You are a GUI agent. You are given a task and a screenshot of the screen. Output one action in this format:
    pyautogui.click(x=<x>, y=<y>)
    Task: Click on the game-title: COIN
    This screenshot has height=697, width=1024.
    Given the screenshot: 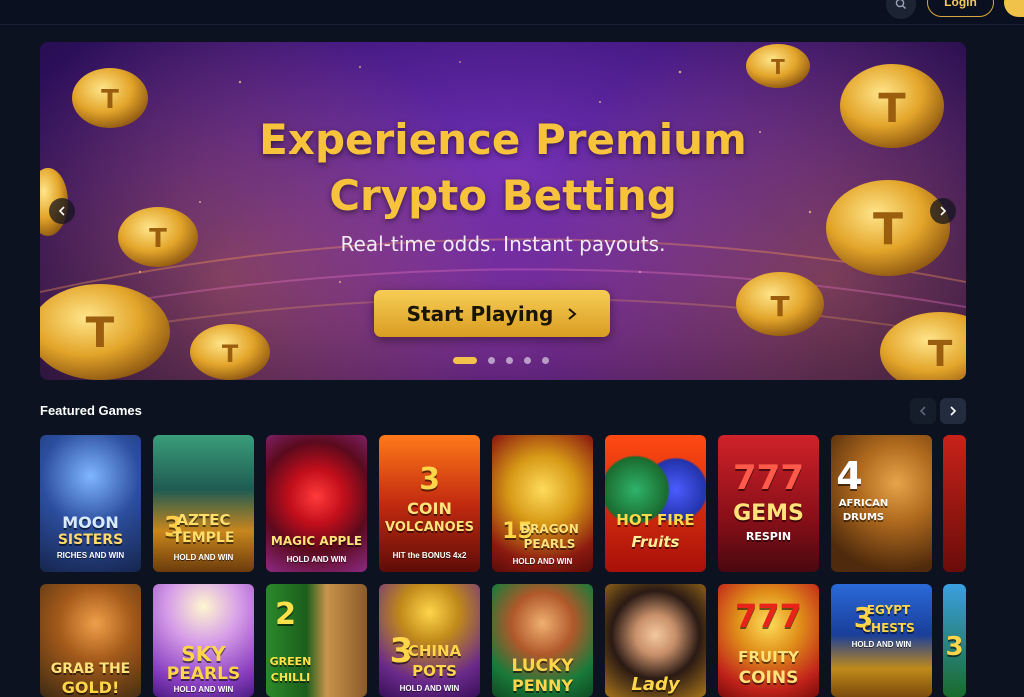 What is the action you would take?
    pyautogui.click(x=429, y=508)
    